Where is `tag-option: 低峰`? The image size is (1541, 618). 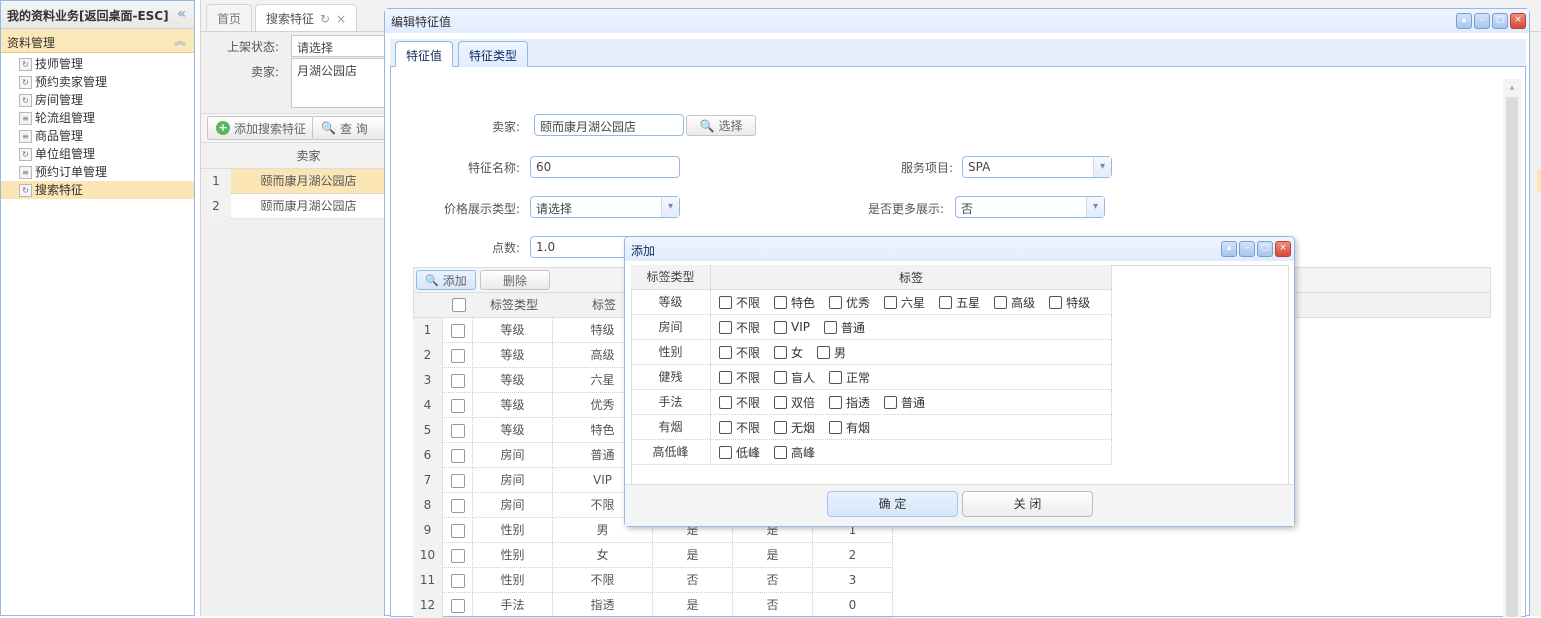 tag-option: 低峰 is located at coordinates (739, 452).